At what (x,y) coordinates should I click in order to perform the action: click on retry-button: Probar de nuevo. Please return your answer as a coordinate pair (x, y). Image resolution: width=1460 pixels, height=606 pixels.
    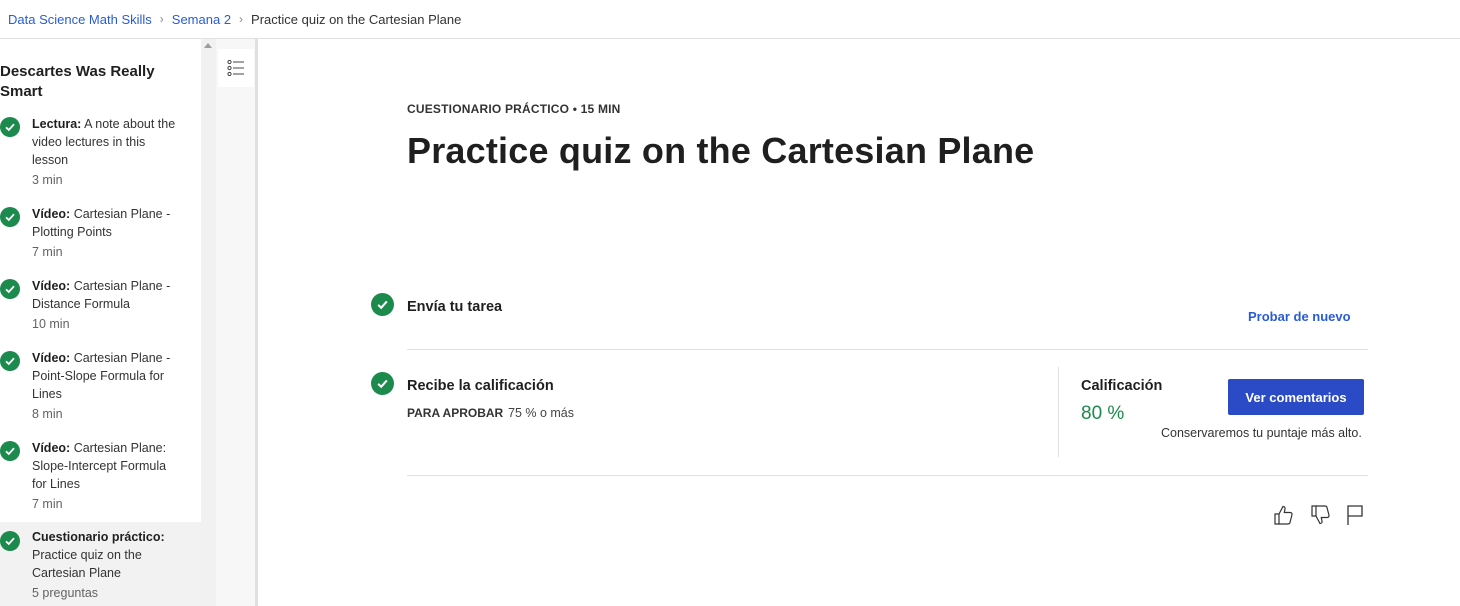
    Looking at the image, I should click on (1299, 316).